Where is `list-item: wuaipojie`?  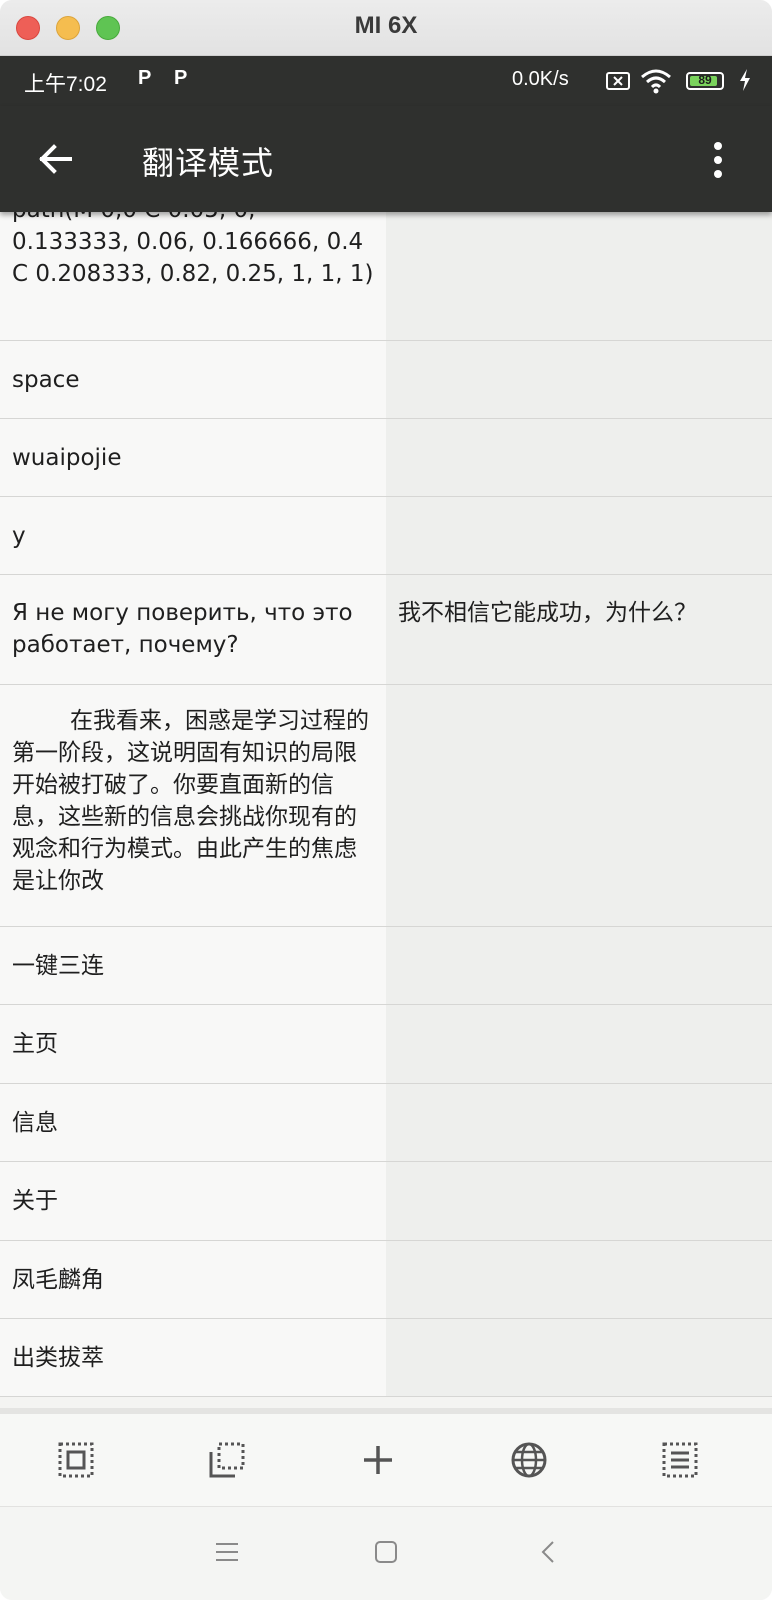 list-item: wuaipojie is located at coordinates (386, 458).